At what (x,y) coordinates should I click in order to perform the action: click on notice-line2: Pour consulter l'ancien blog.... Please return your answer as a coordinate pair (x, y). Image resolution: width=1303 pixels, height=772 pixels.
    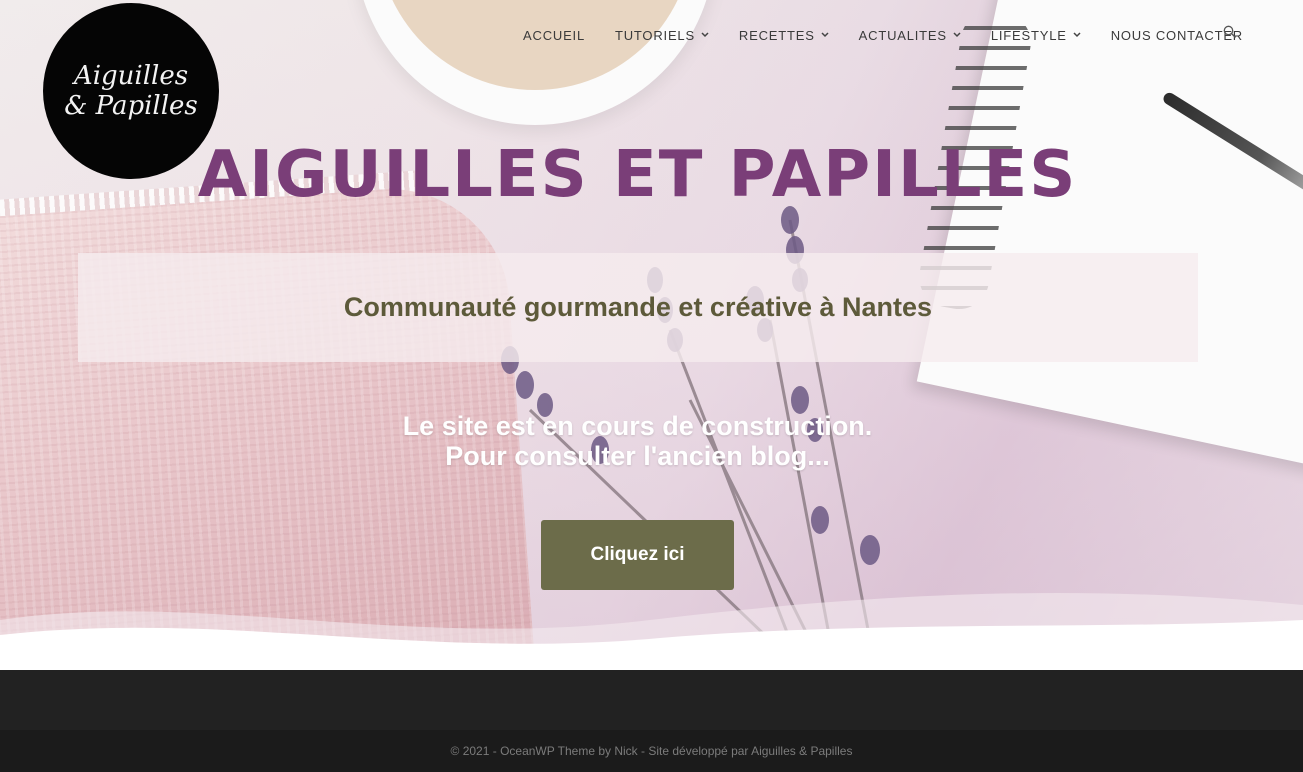
    Looking at the image, I should click on (637, 456).